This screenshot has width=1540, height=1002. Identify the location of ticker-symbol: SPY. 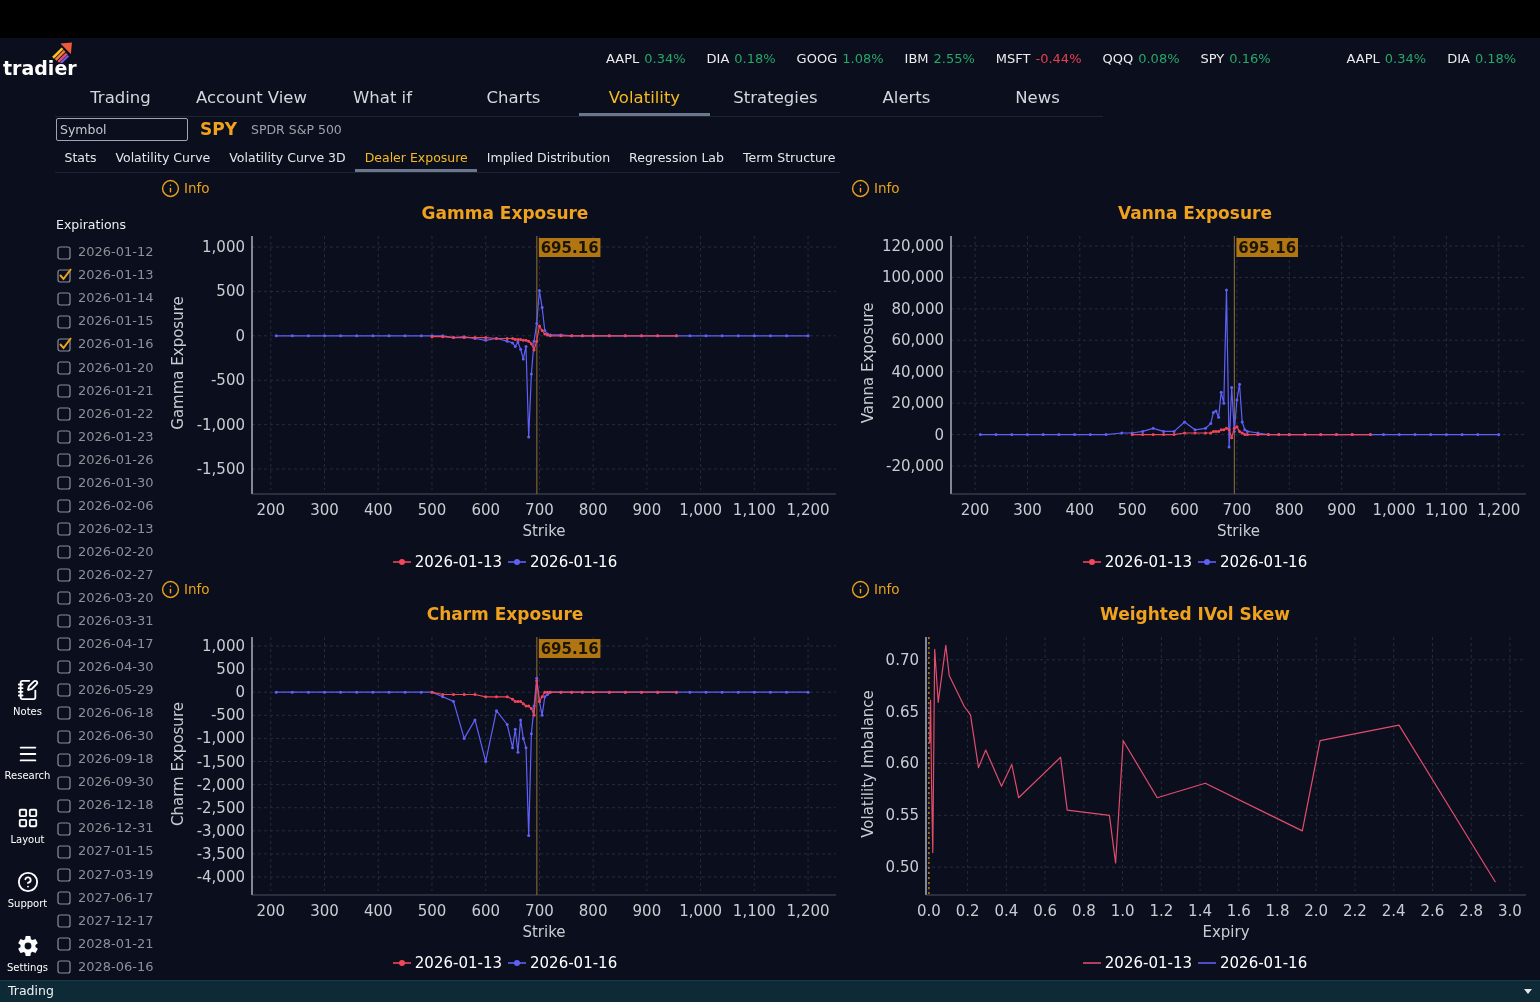
(1212, 59).